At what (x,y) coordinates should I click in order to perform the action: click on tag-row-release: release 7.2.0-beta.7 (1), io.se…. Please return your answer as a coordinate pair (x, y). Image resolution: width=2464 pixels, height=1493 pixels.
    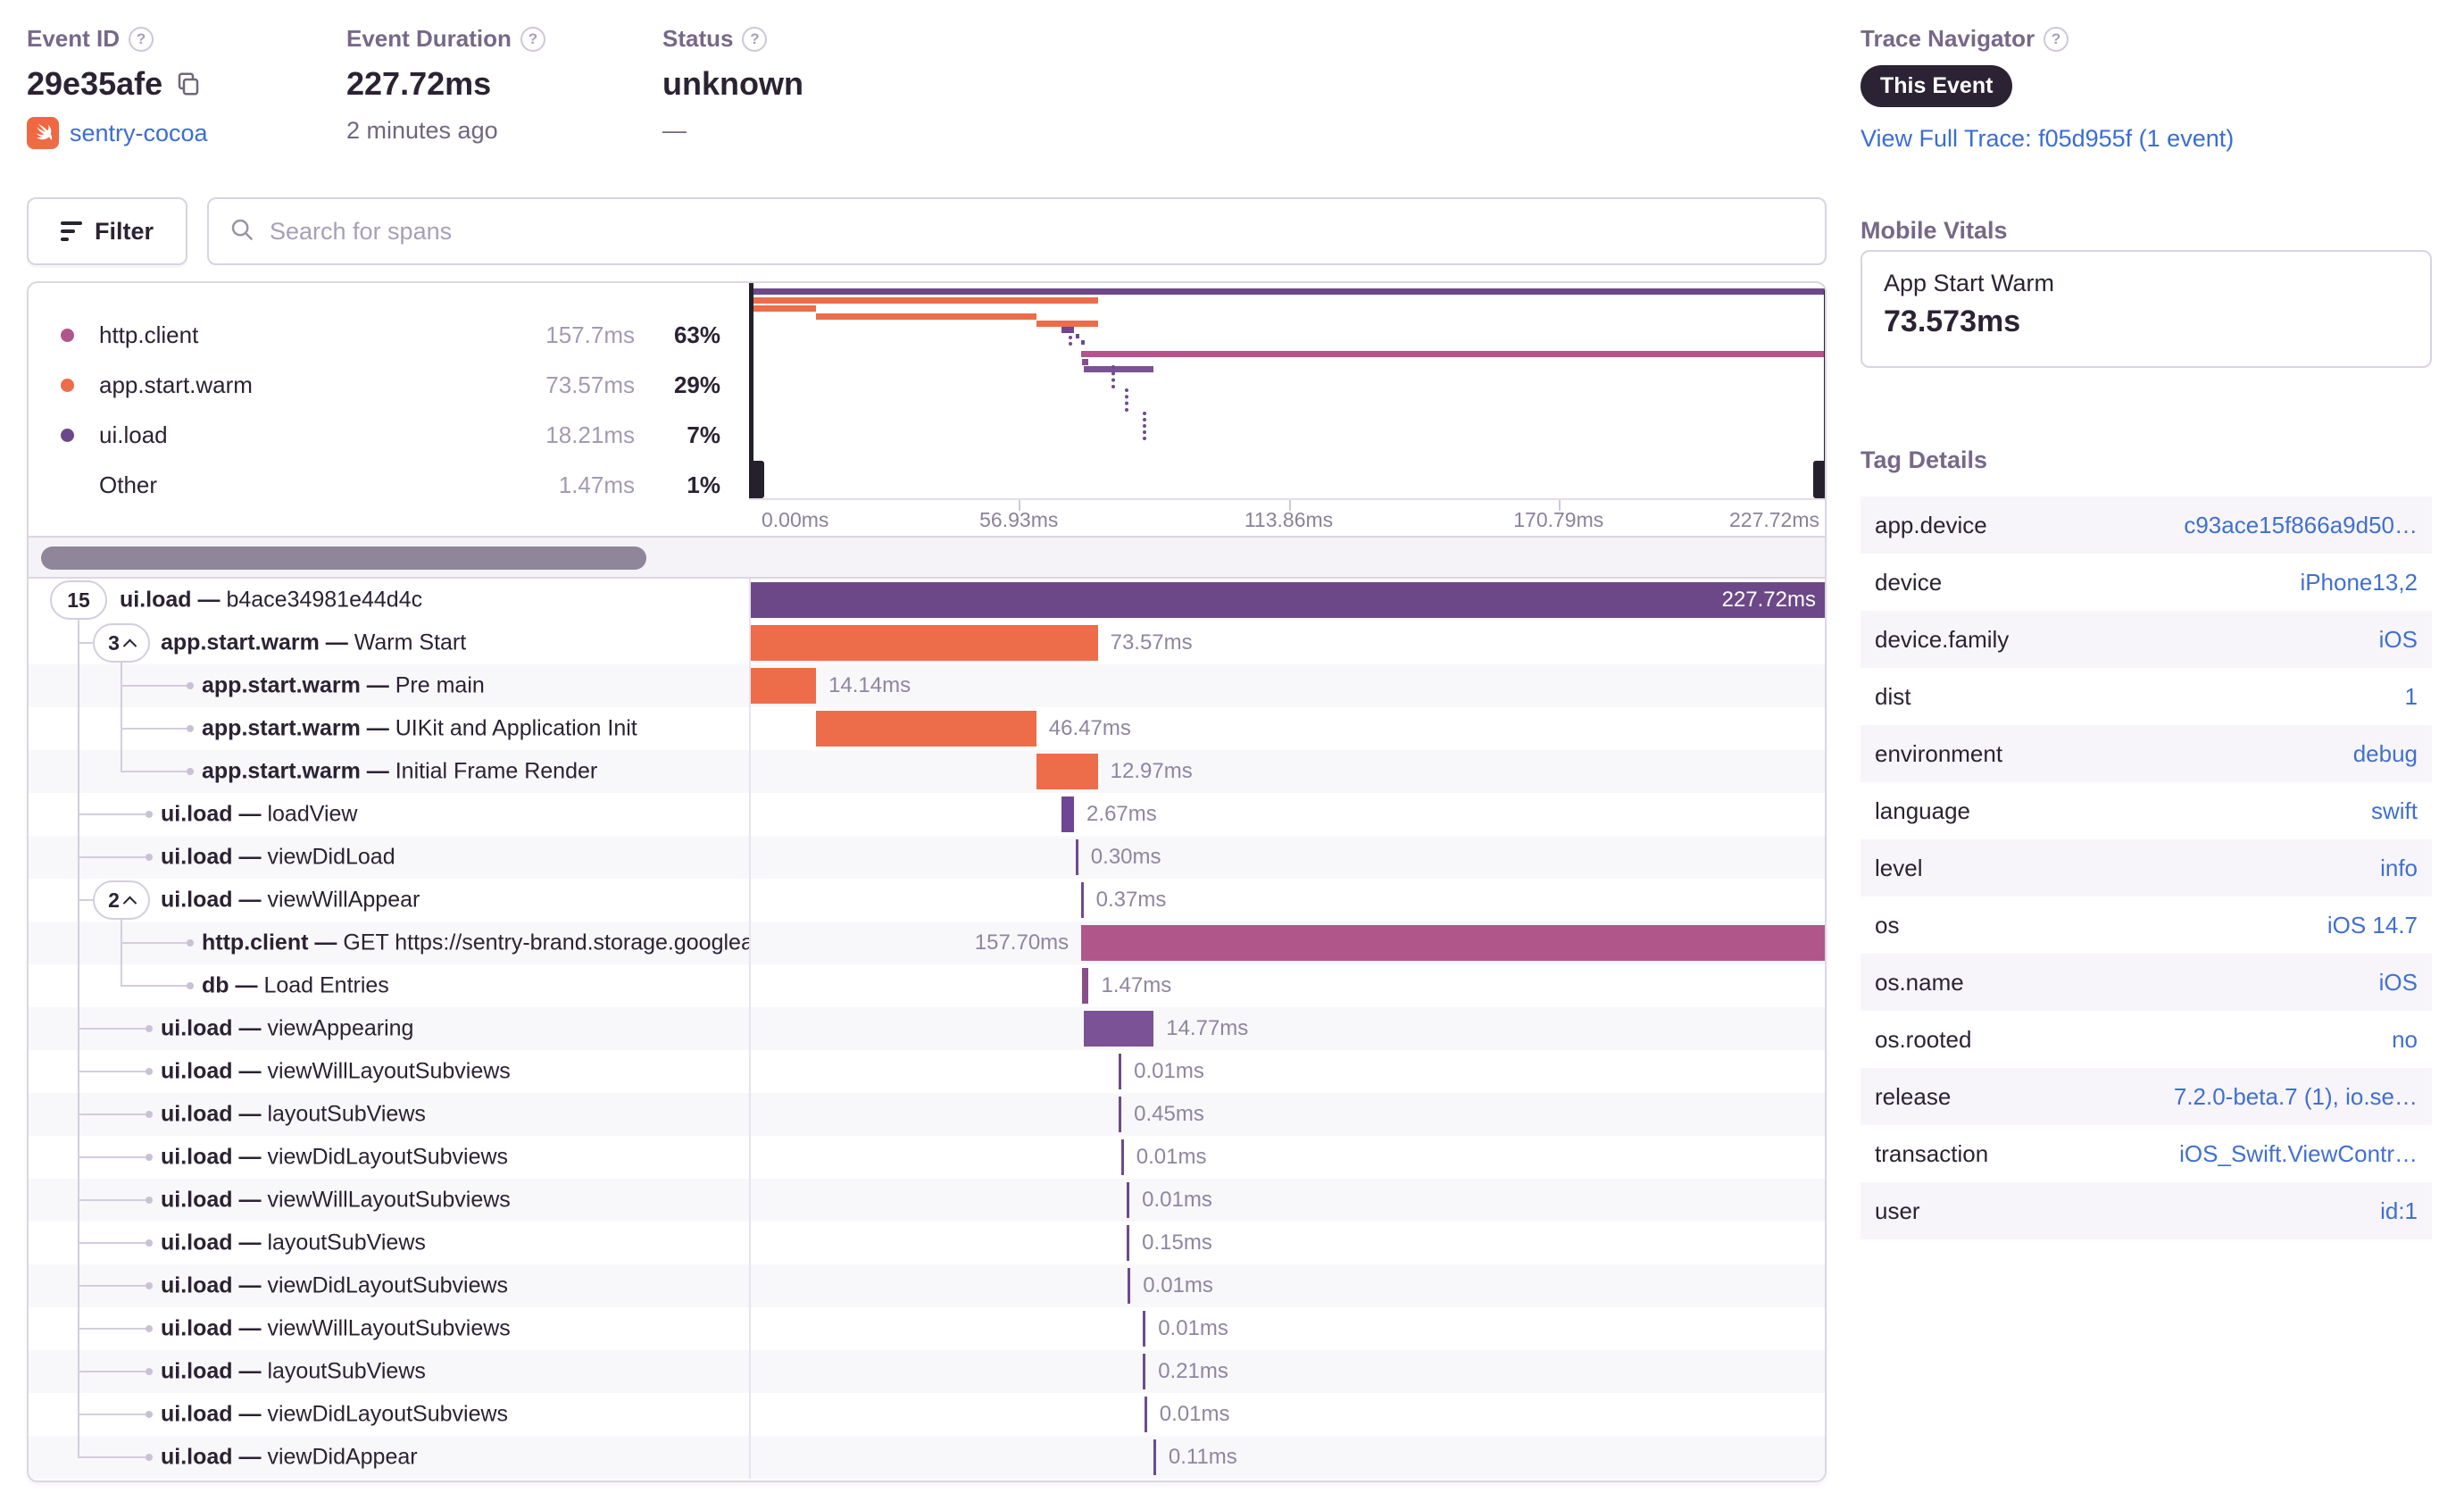
    Looking at the image, I should click on (2146, 1096).